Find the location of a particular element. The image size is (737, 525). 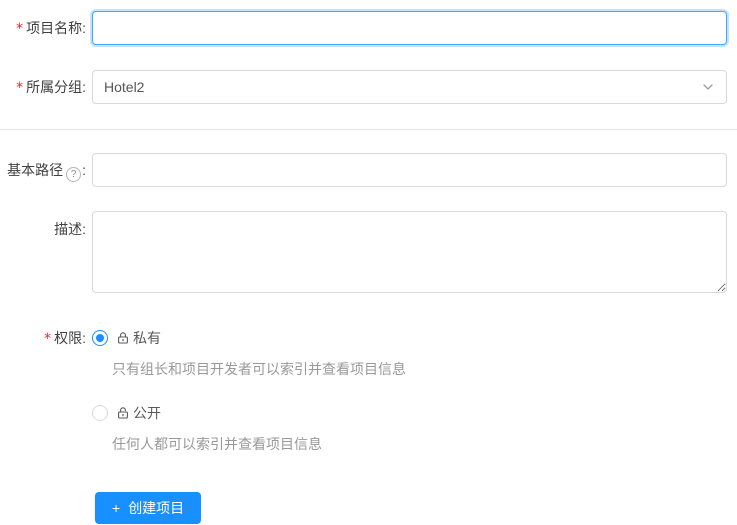

base-path-label: 基本路径?: is located at coordinates (46, 172).